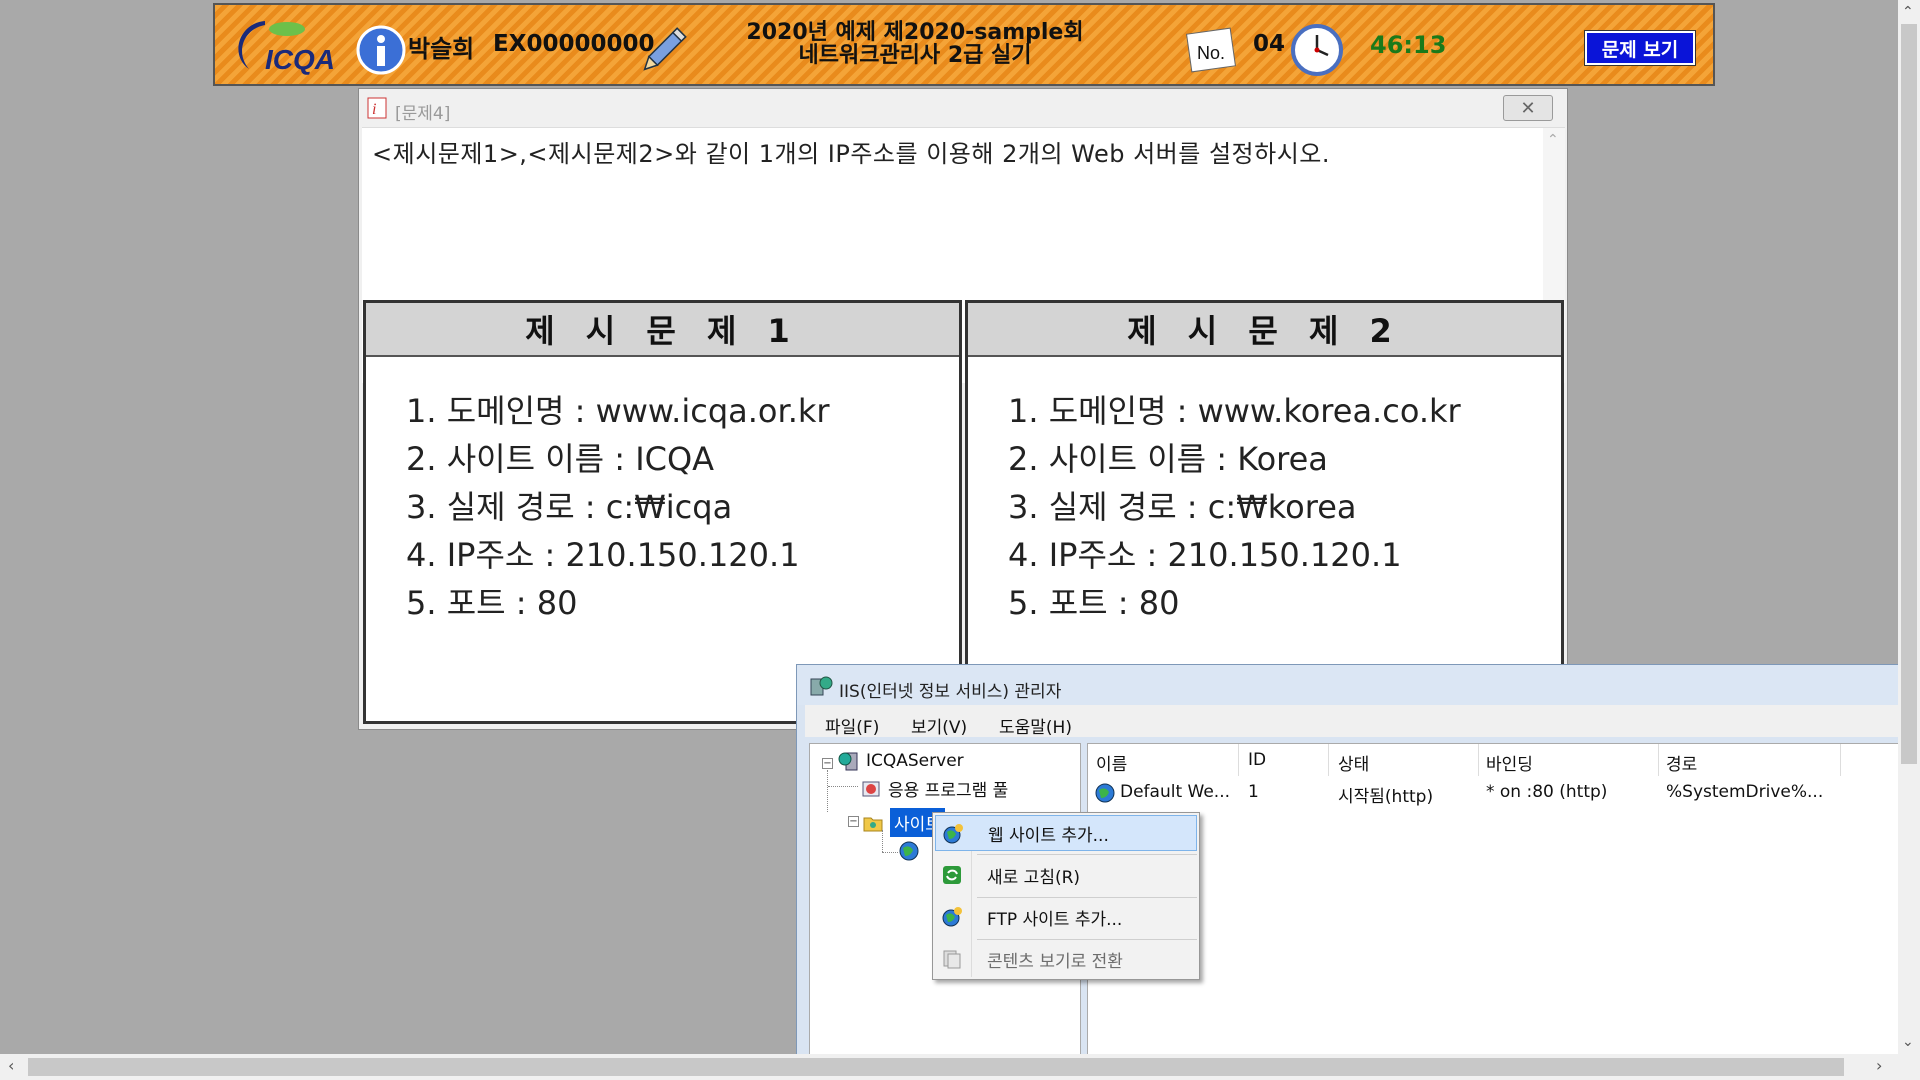 The width and height of the screenshot is (1920, 1080). Describe the element at coordinates (1362, 721) in the screenshot. I see `iis-menubar: 파일(F) 보기(V) 도움말(H)` at that location.